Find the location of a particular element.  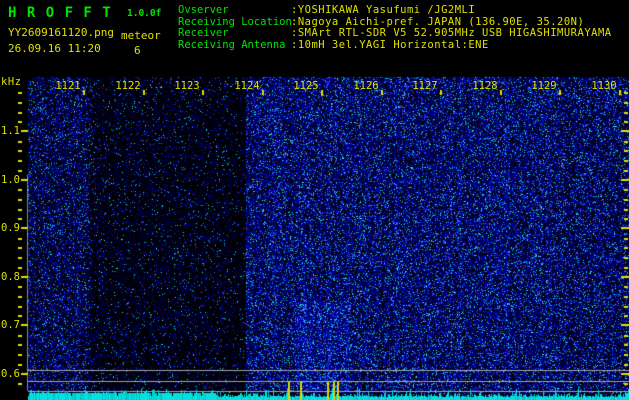

y-tick-label: 0.9 is located at coordinates (10, 228).